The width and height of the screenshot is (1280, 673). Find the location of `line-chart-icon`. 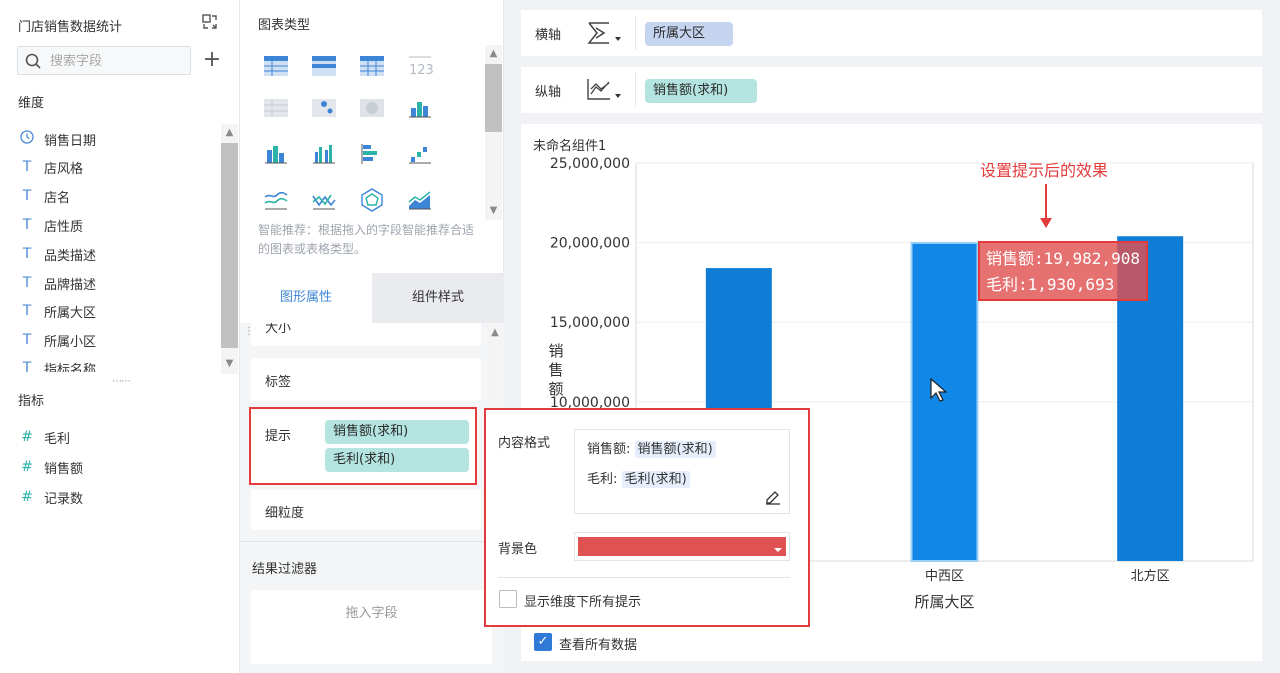

line-chart-icon is located at coordinates (276, 200).